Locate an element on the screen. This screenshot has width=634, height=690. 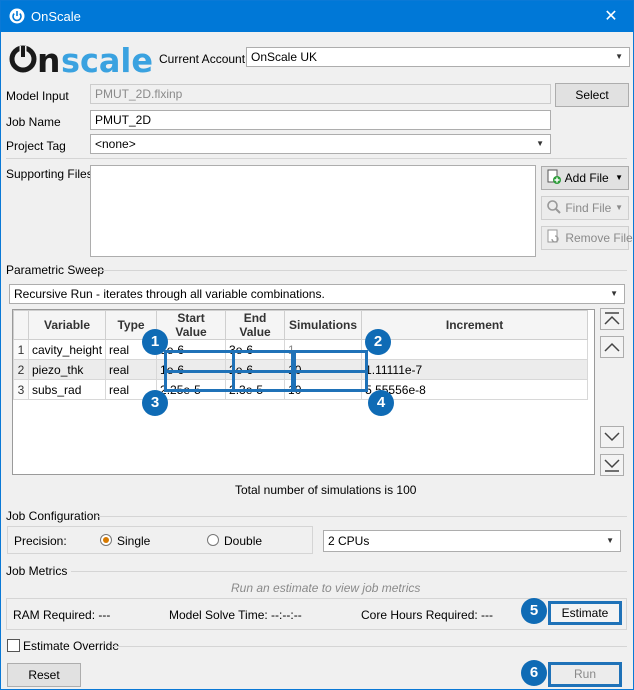
onscale-logo: n scale onscale is located at coordinates (83, 59).